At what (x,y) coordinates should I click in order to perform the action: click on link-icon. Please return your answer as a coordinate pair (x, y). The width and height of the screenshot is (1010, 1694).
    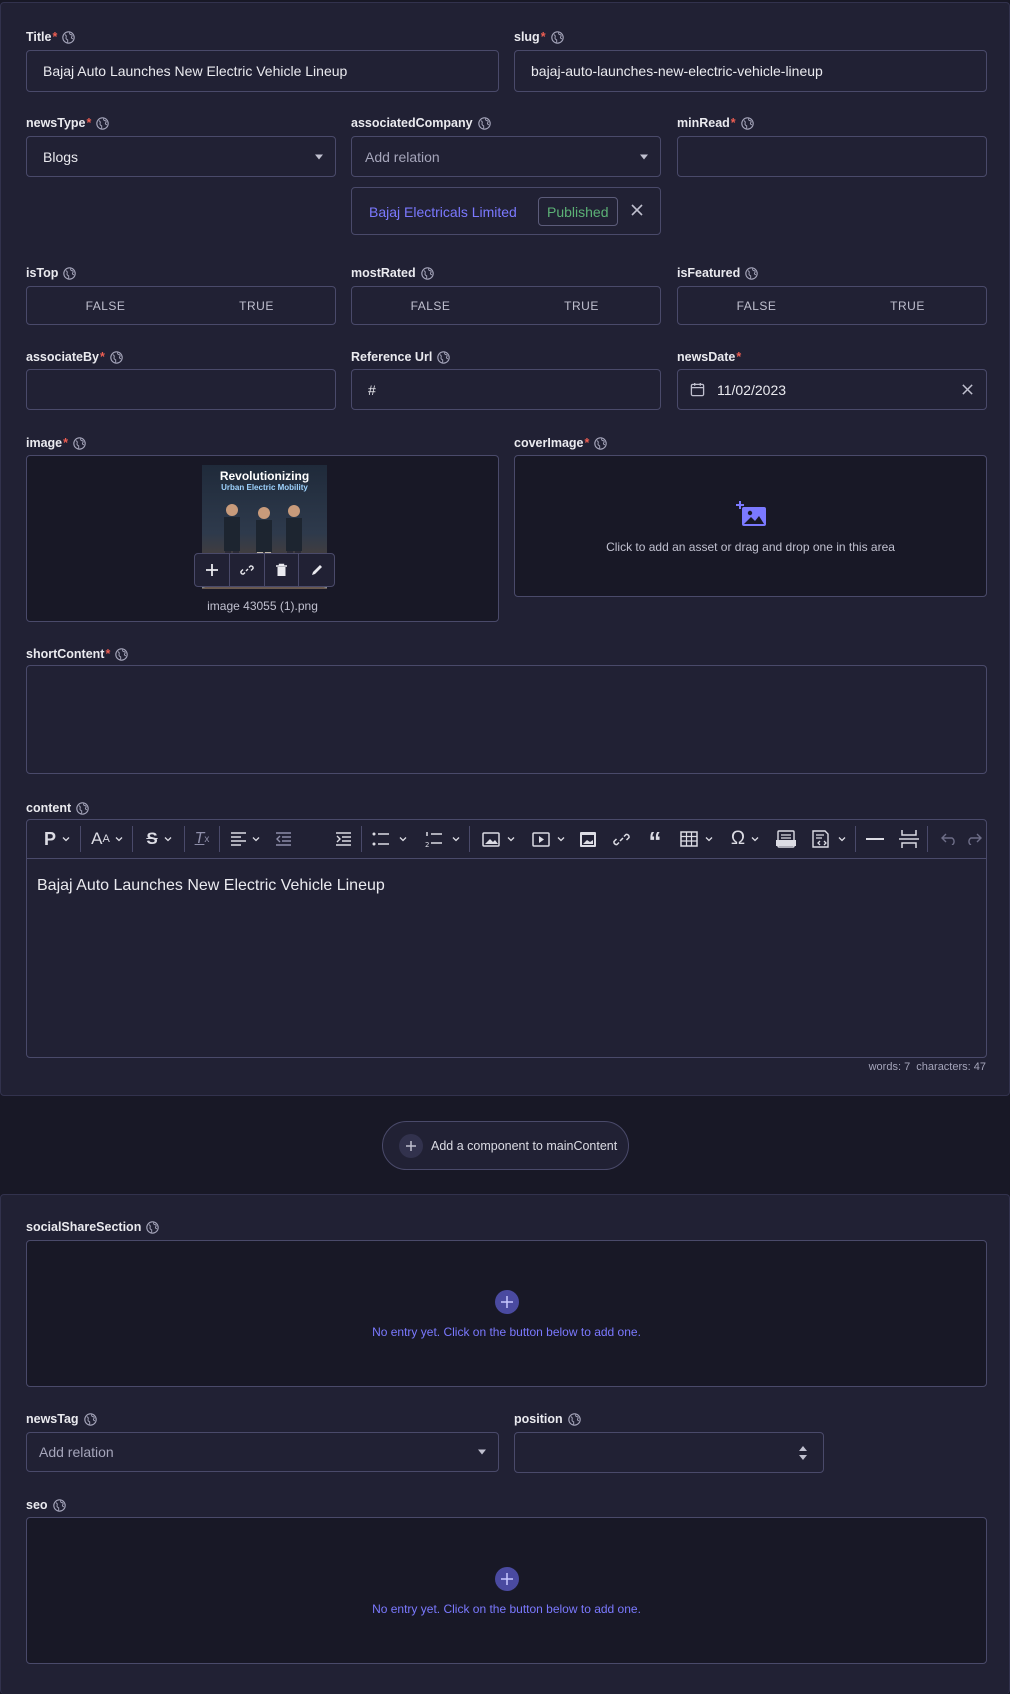
    Looking at the image, I should click on (247, 570).